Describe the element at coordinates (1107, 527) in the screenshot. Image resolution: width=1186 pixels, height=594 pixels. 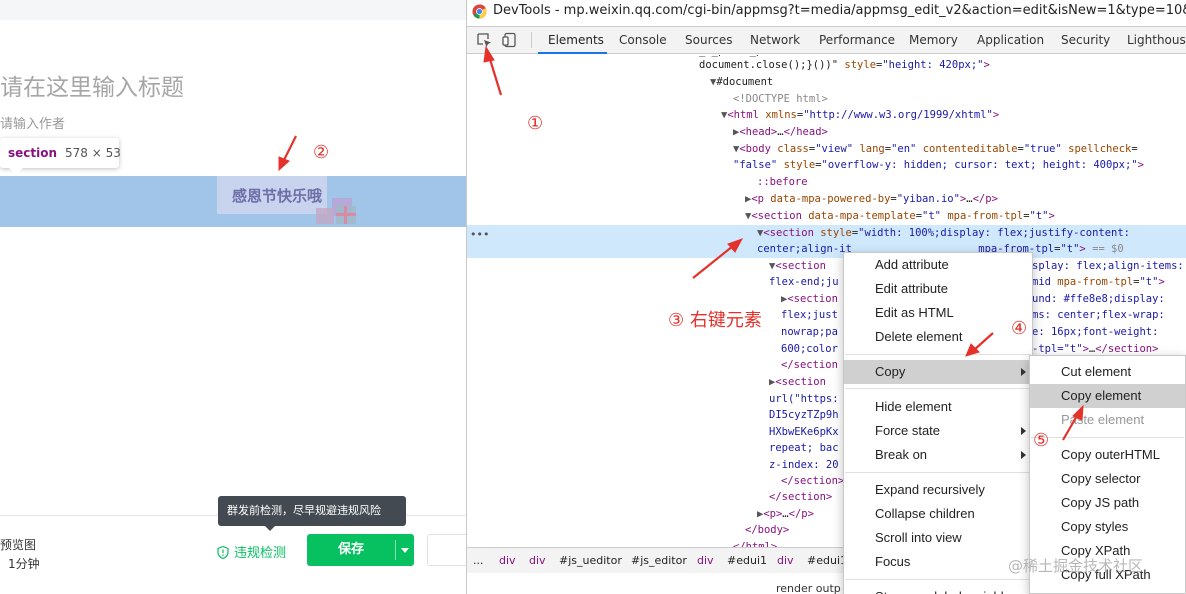
I see `menu-item-copy-styles: Copy styles` at that location.